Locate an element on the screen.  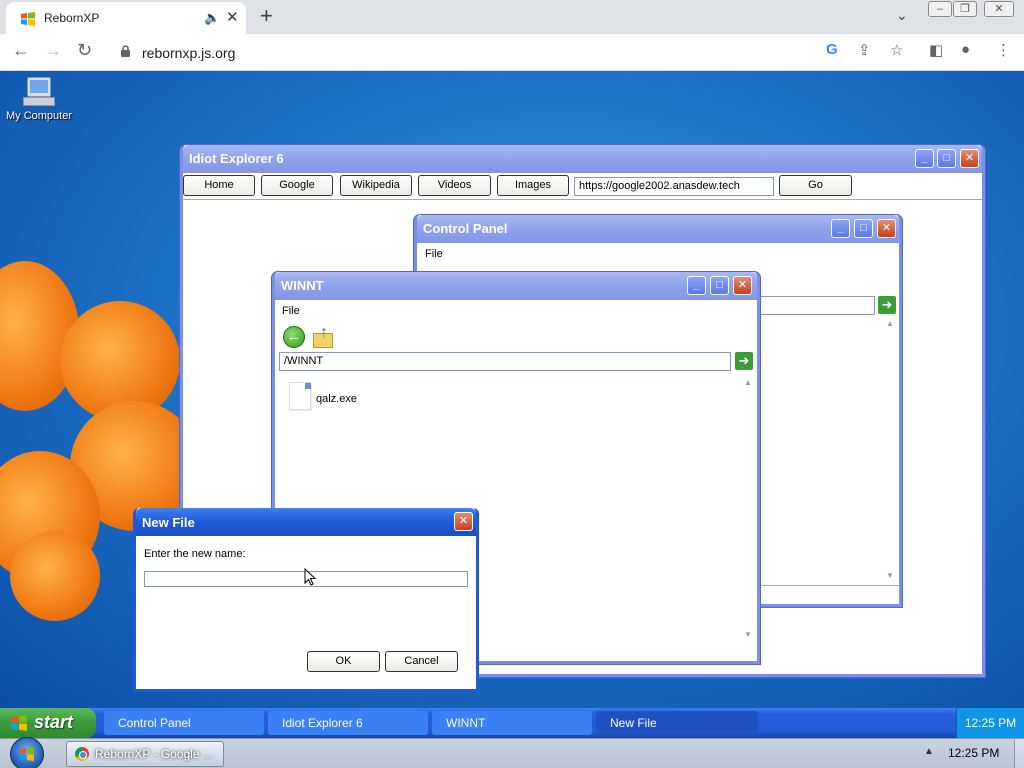
google-icon: G is located at coordinates (832, 49).